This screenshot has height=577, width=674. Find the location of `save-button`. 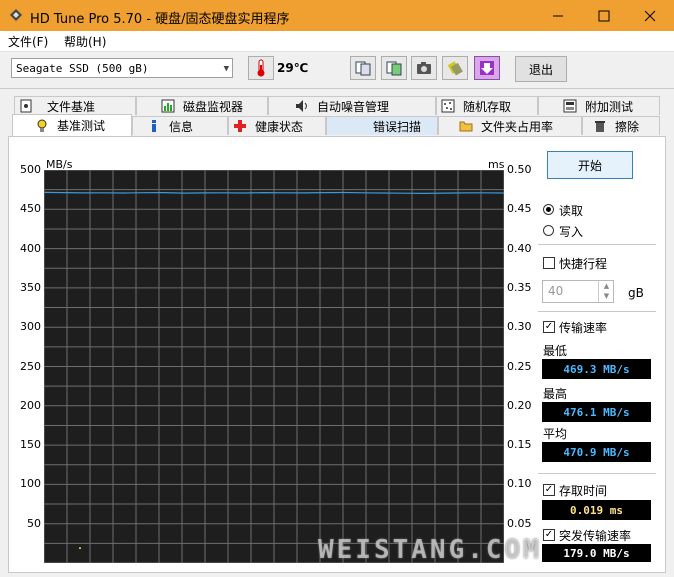

save-button is located at coordinates (487, 68).